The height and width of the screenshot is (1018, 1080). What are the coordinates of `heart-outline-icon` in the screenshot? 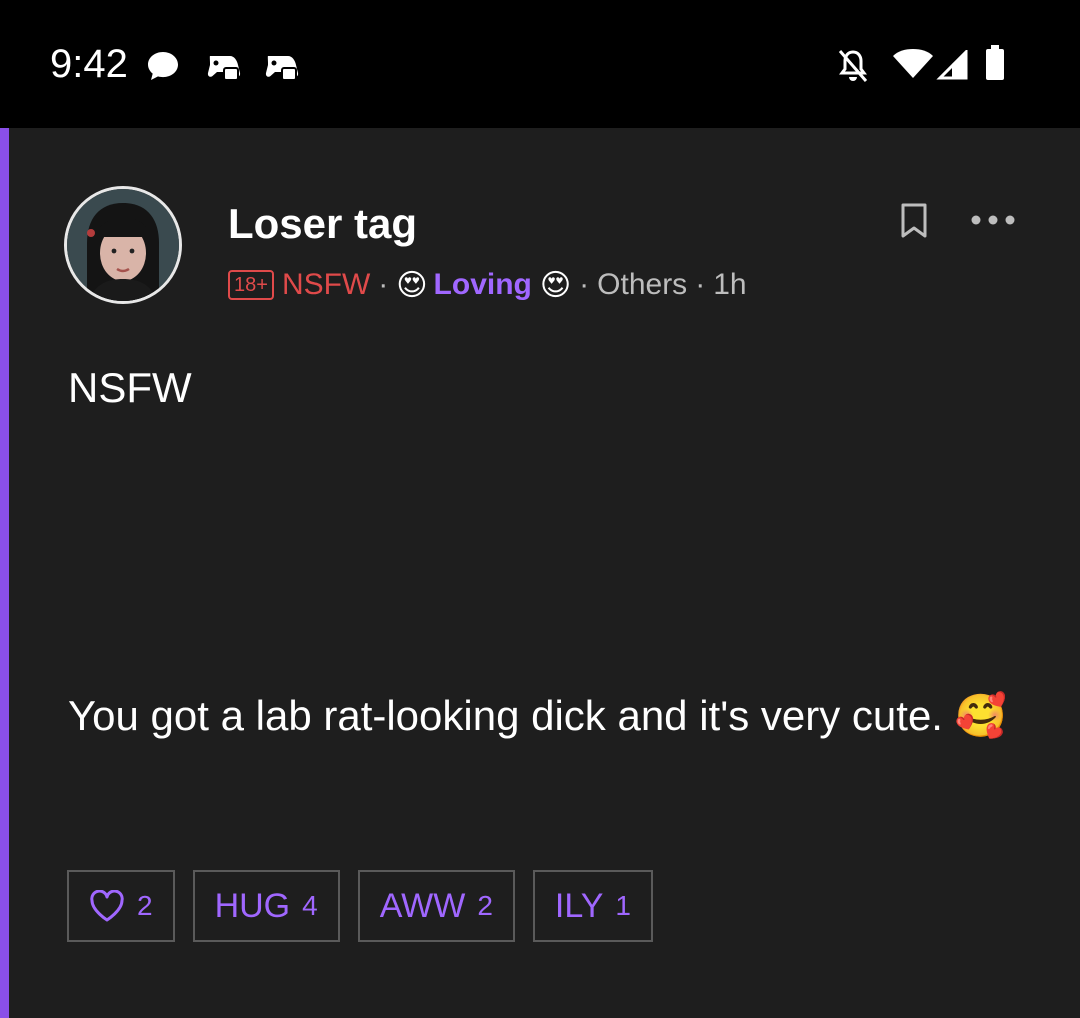 It's located at (107, 906).